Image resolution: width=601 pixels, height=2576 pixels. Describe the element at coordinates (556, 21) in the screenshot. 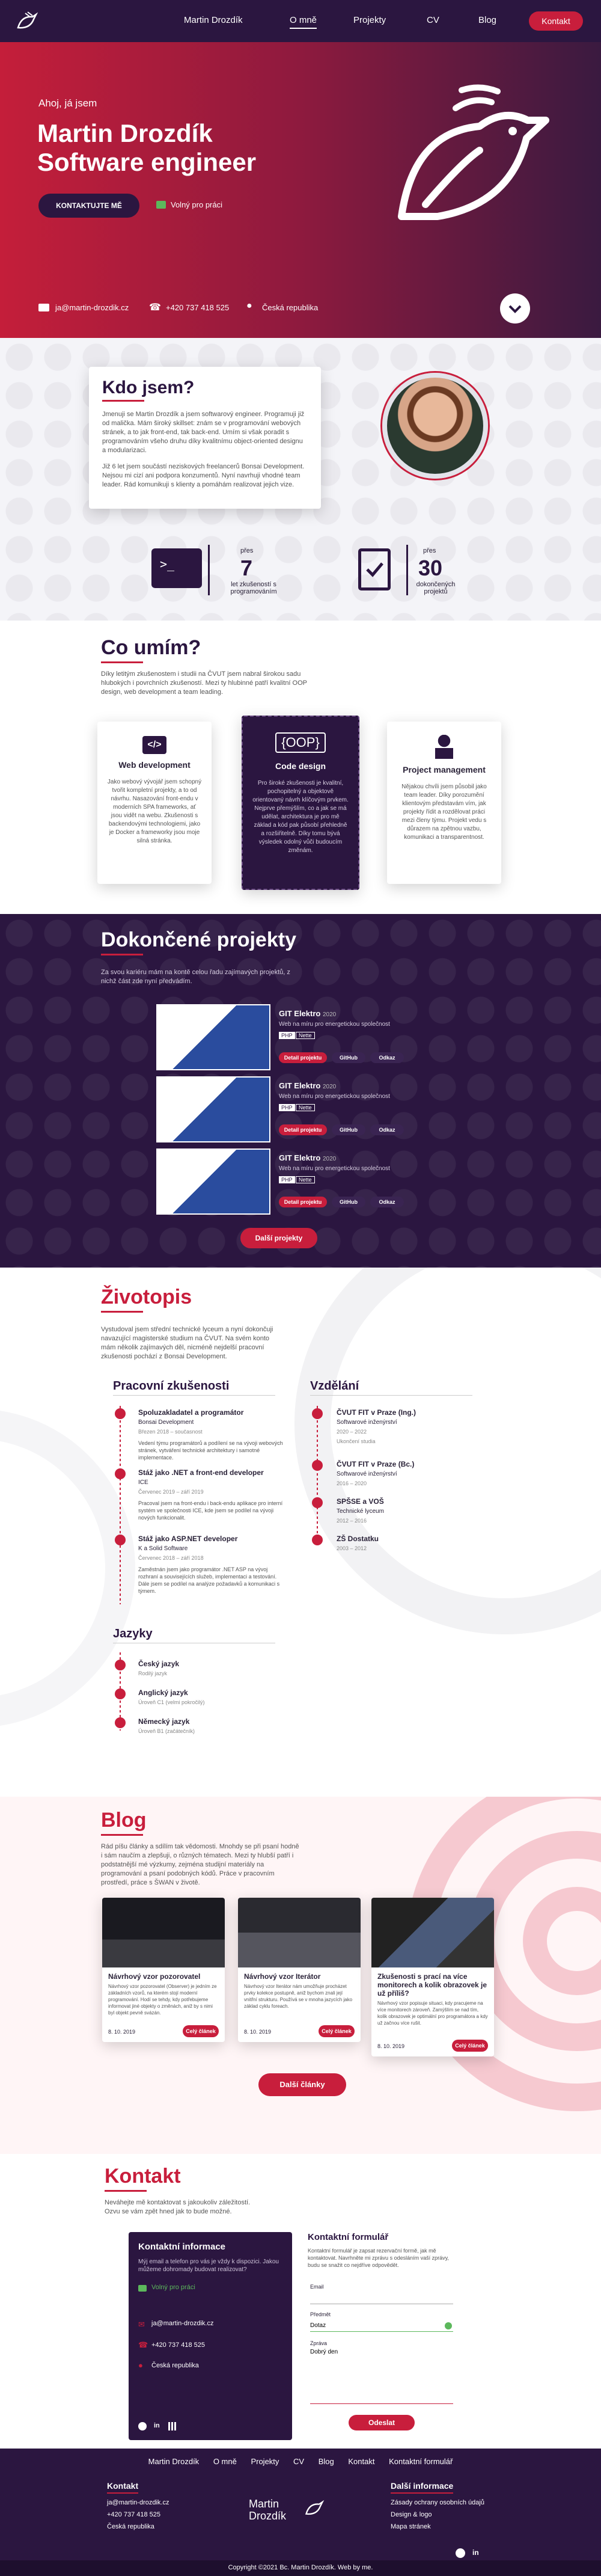

I see `nav-contact-button: Kontakt` at that location.